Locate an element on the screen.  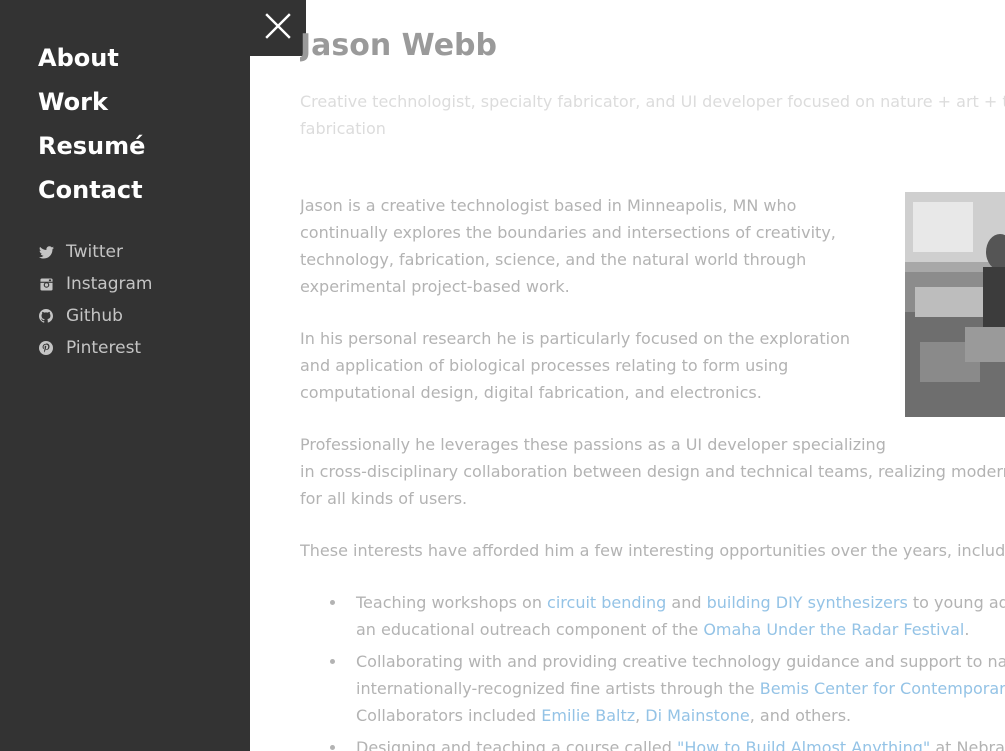
list-text: to young ad is located at coordinates (956, 602).